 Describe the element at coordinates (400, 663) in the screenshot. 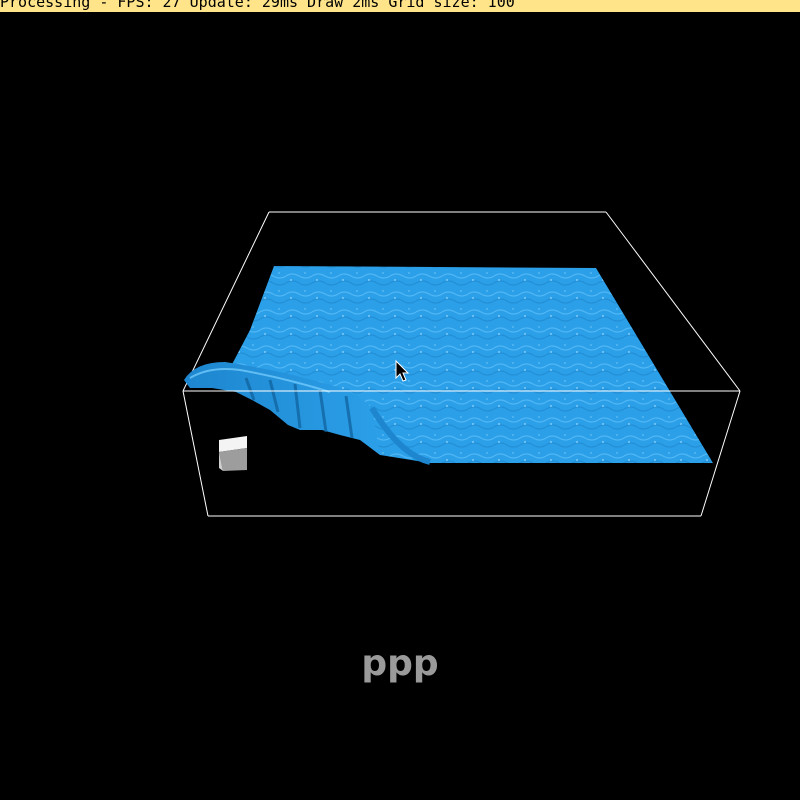

I see `overlay-label: ppp` at that location.